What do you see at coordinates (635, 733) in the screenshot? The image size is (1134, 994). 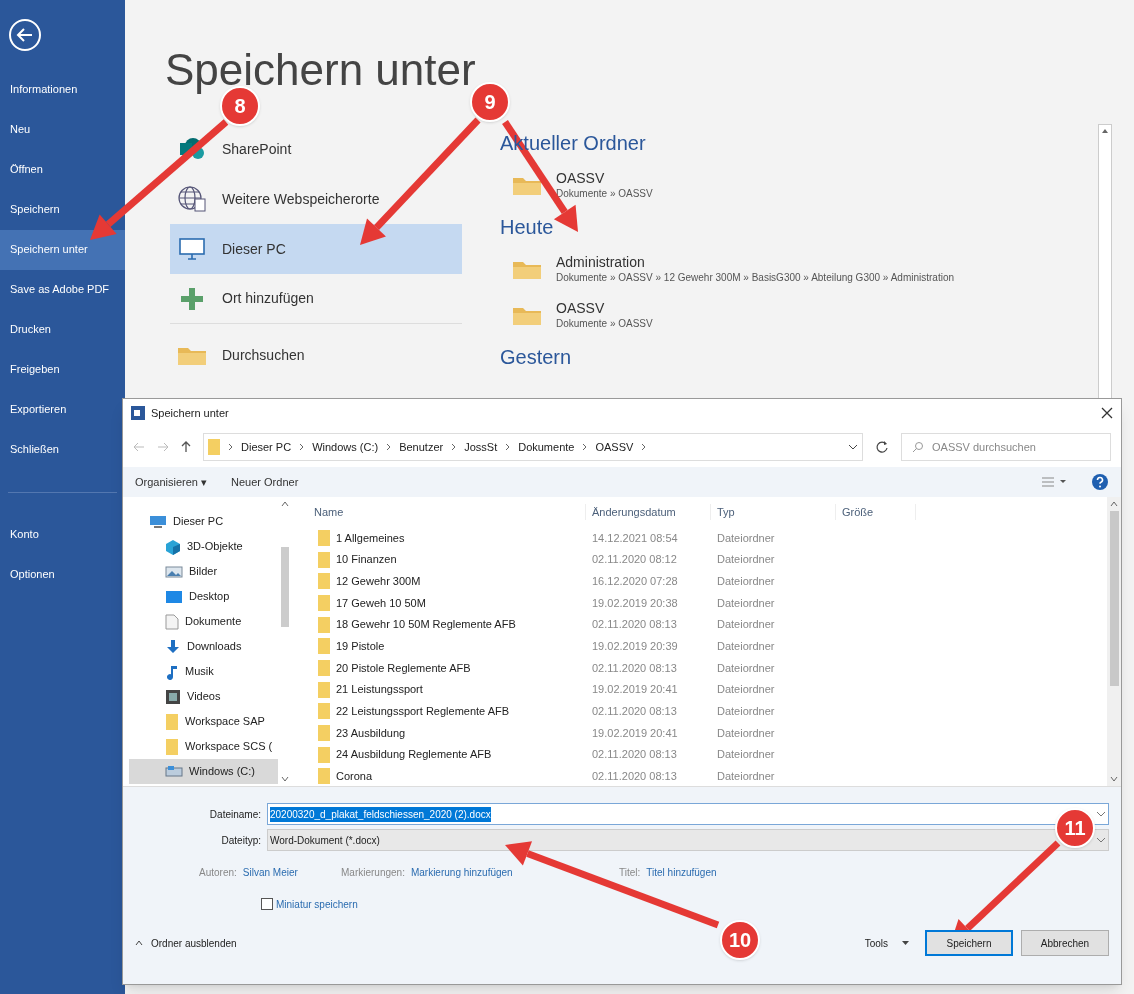 I see `date-cell-text: 19.02.2019 20:41` at bounding box center [635, 733].